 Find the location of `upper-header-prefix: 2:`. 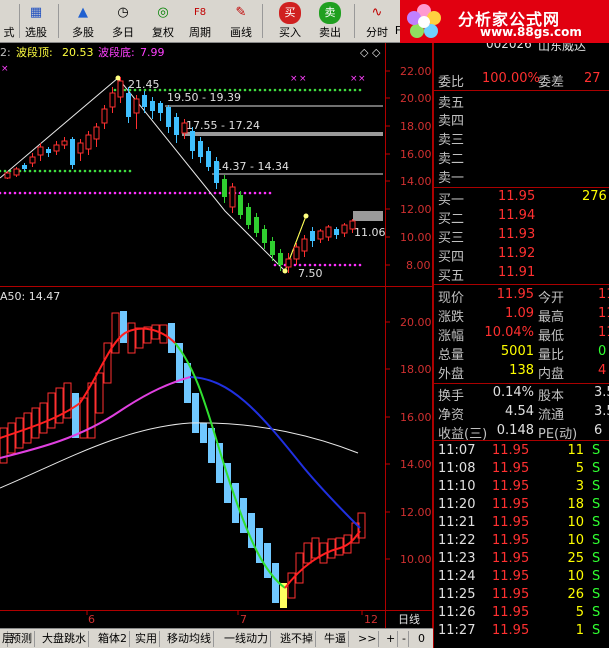

upper-header-prefix: 2: is located at coordinates (5, 52).